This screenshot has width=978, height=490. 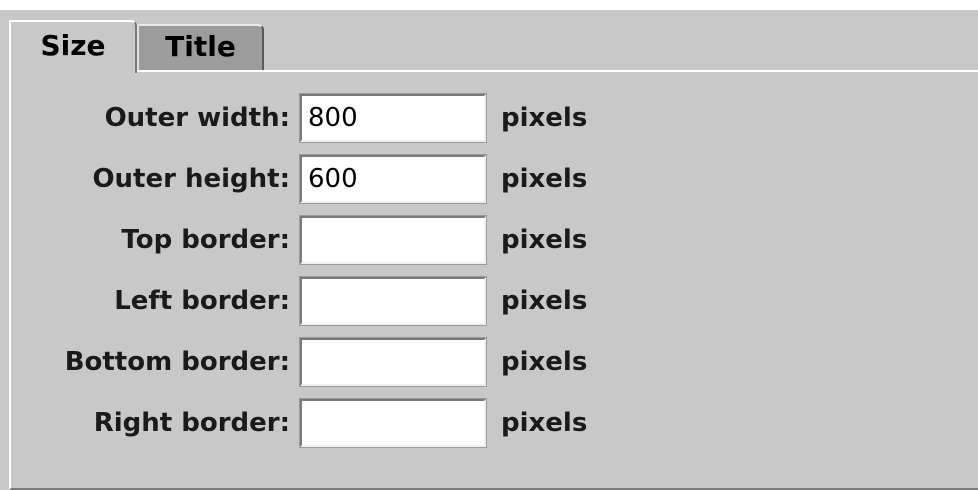 What do you see at coordinates (544, 362) in the screenshot?
I see `bottom-border-unit: pixels` at bounding box center [544, 362].